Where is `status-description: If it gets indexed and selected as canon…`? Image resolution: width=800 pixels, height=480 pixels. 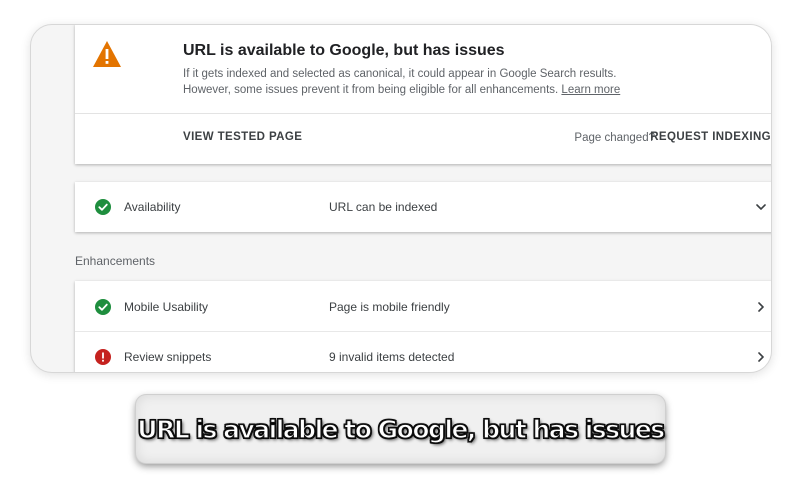 status-description: If it gets indexed and selected as canon… is located at coordinates (418, 82).